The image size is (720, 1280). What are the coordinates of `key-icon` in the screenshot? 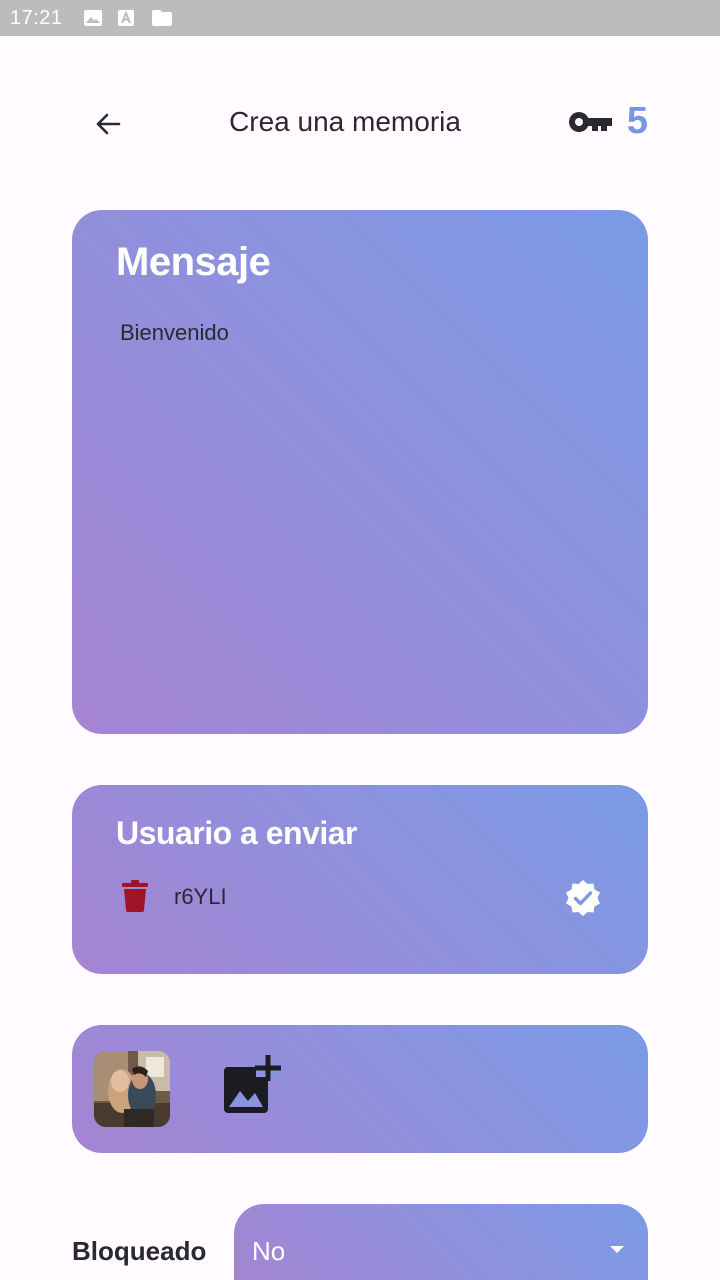 It's located at (590, 121).